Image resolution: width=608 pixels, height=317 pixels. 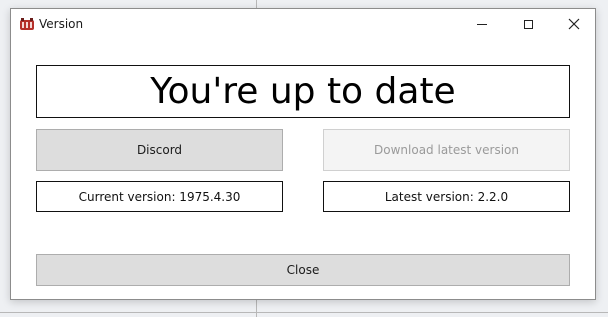 I want to click on maximize-button, so click(x=528, y=24).